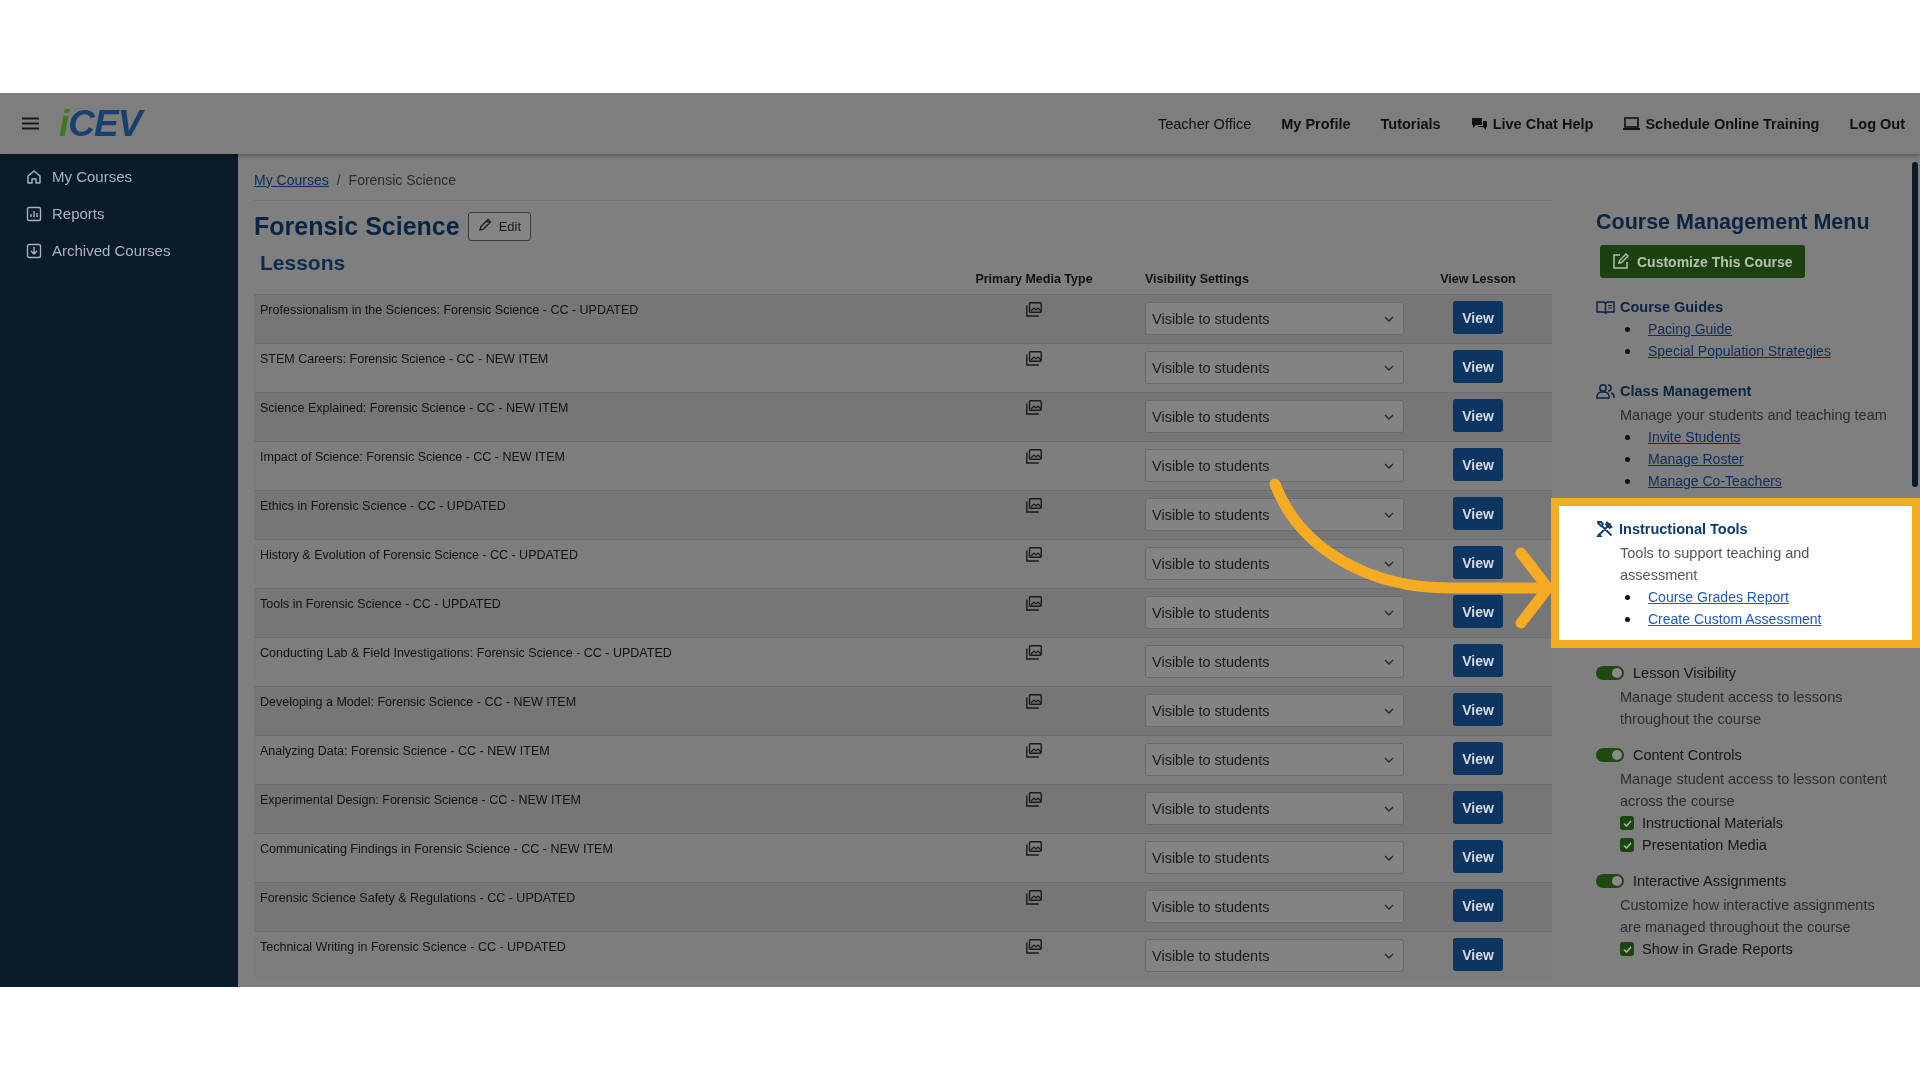 Image resolution: width=1920 pixels, height=1080 pixels. I want to click on menu-link: Manage Roster, so click(1696, 459).